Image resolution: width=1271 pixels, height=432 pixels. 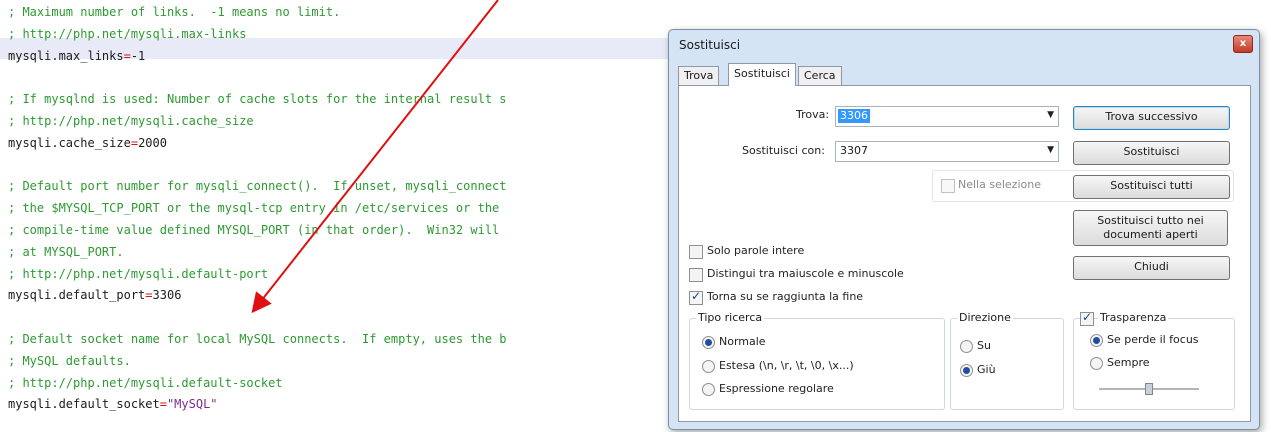 I want to click on in-selection-label: Nella selezione, so click(x=999, y=184).